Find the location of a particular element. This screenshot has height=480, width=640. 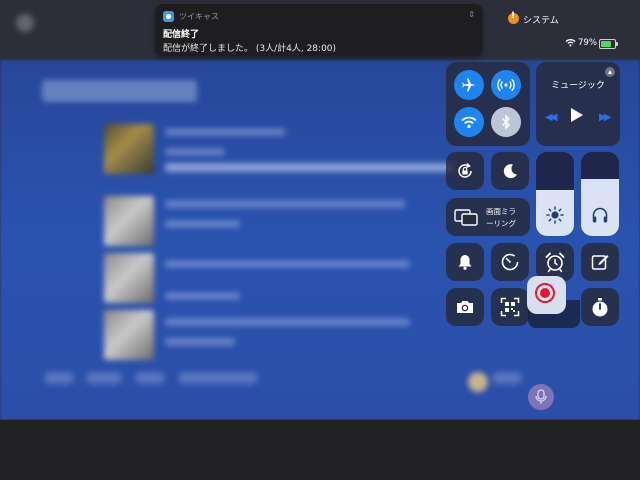

note-icon is located at coordinates (600, 262).